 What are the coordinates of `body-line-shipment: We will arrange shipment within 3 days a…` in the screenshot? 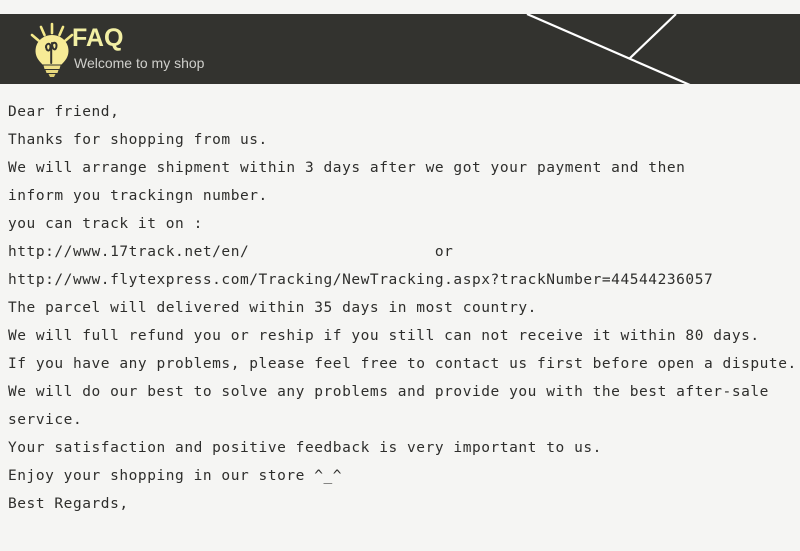 It's located at (347, 168).